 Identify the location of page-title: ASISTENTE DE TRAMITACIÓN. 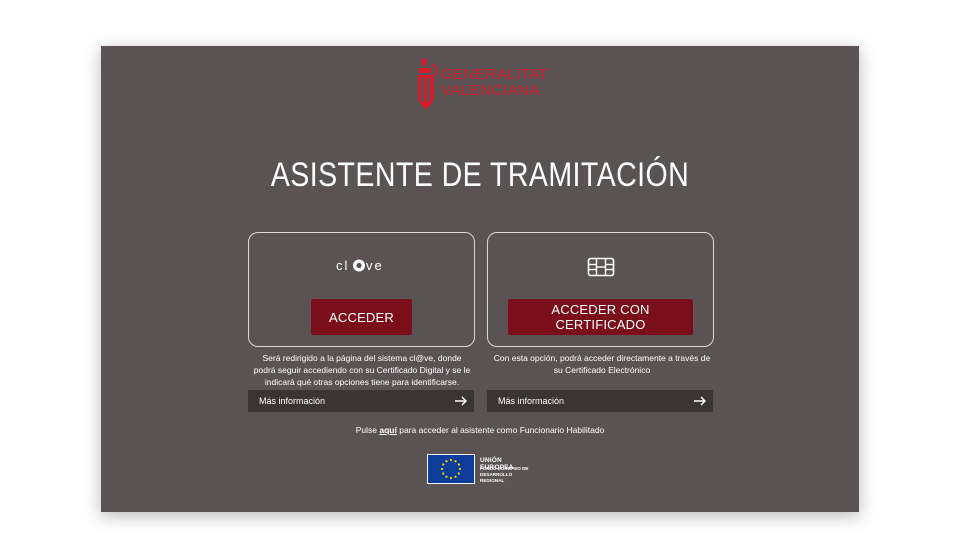
(480, 175).